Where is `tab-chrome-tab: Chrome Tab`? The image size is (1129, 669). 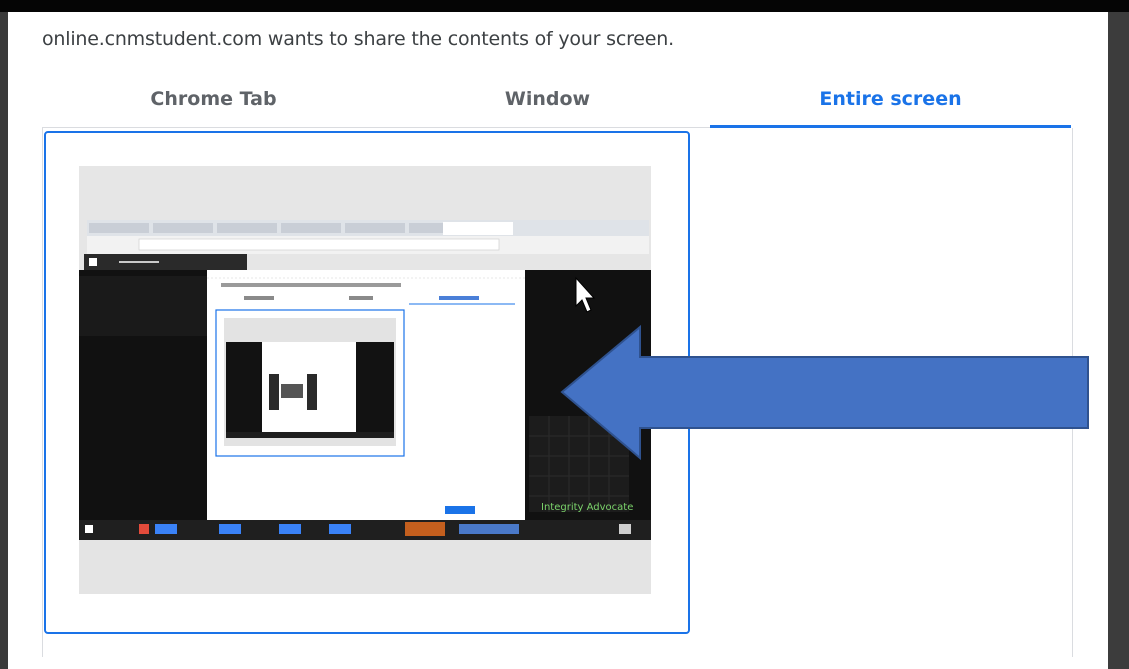
tab-chrome-tab: Chrome Tab is located at coordinates (213, 106).